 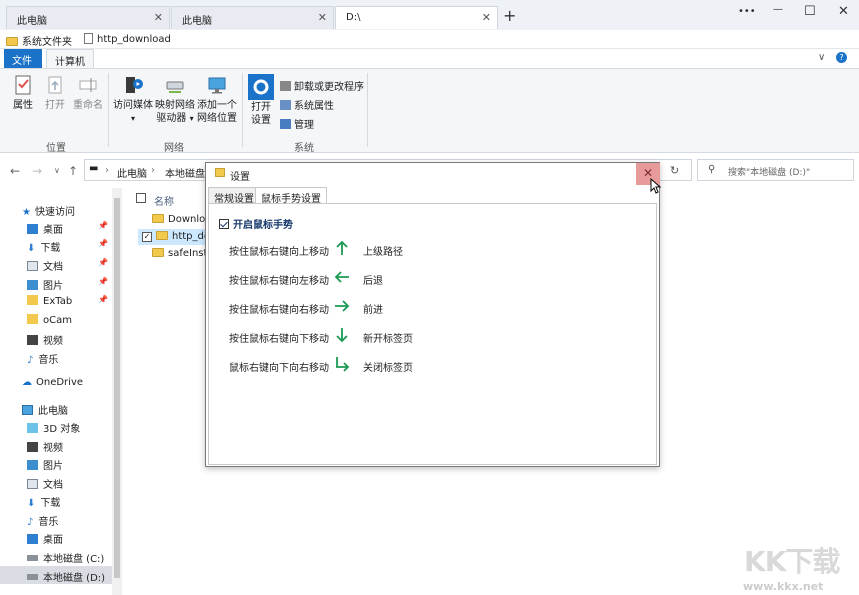 I want to click on minimize-icon: —, so click(x=778, y=9).